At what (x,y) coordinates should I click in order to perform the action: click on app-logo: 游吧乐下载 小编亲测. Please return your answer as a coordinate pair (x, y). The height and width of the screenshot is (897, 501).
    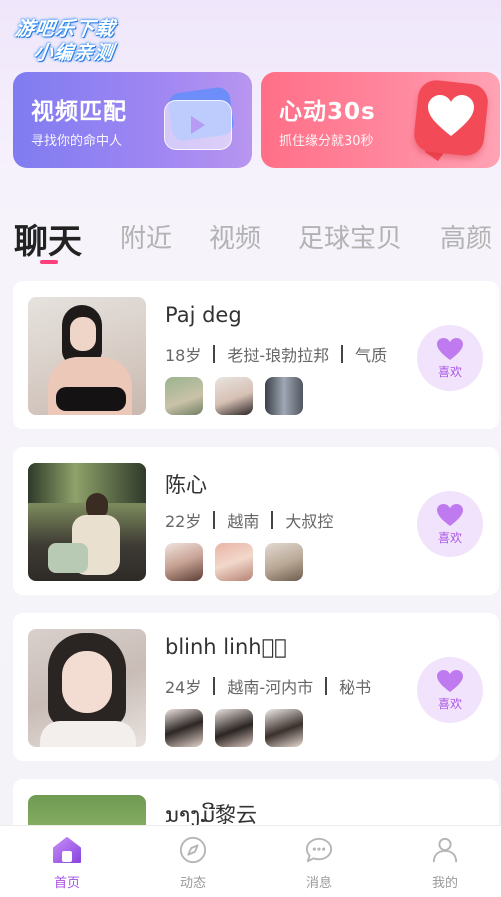
    Looking at the image, I should click on (79, 38).